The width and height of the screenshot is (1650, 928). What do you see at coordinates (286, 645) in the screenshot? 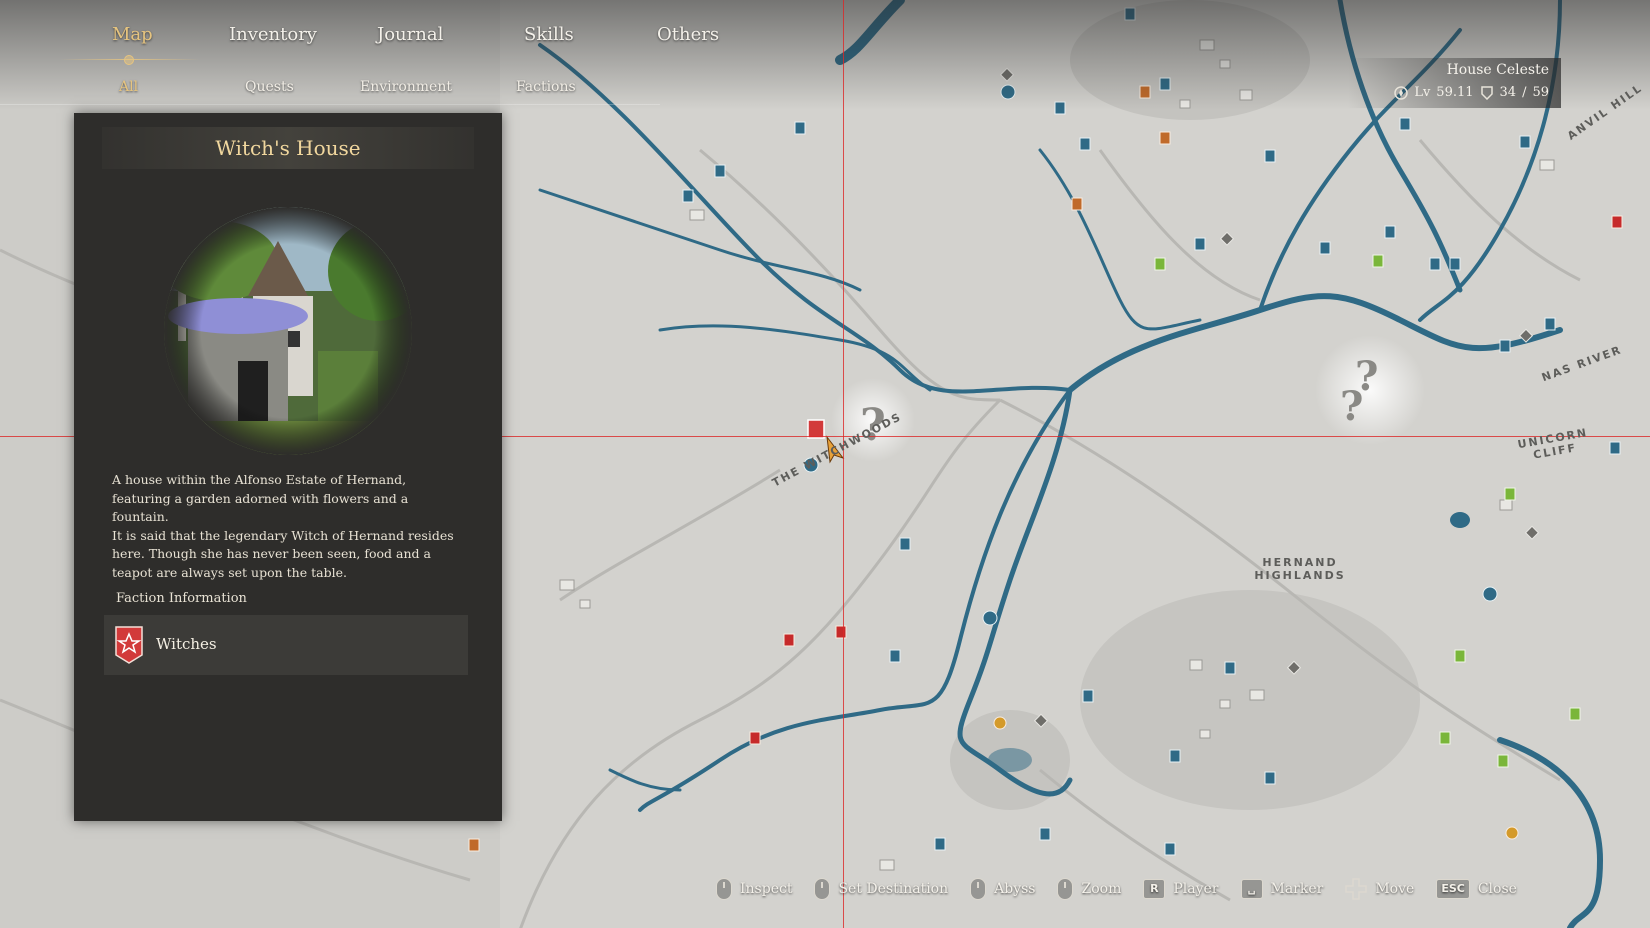
I see `faction-row-witches: Witches` at bounding box center [286, 645].